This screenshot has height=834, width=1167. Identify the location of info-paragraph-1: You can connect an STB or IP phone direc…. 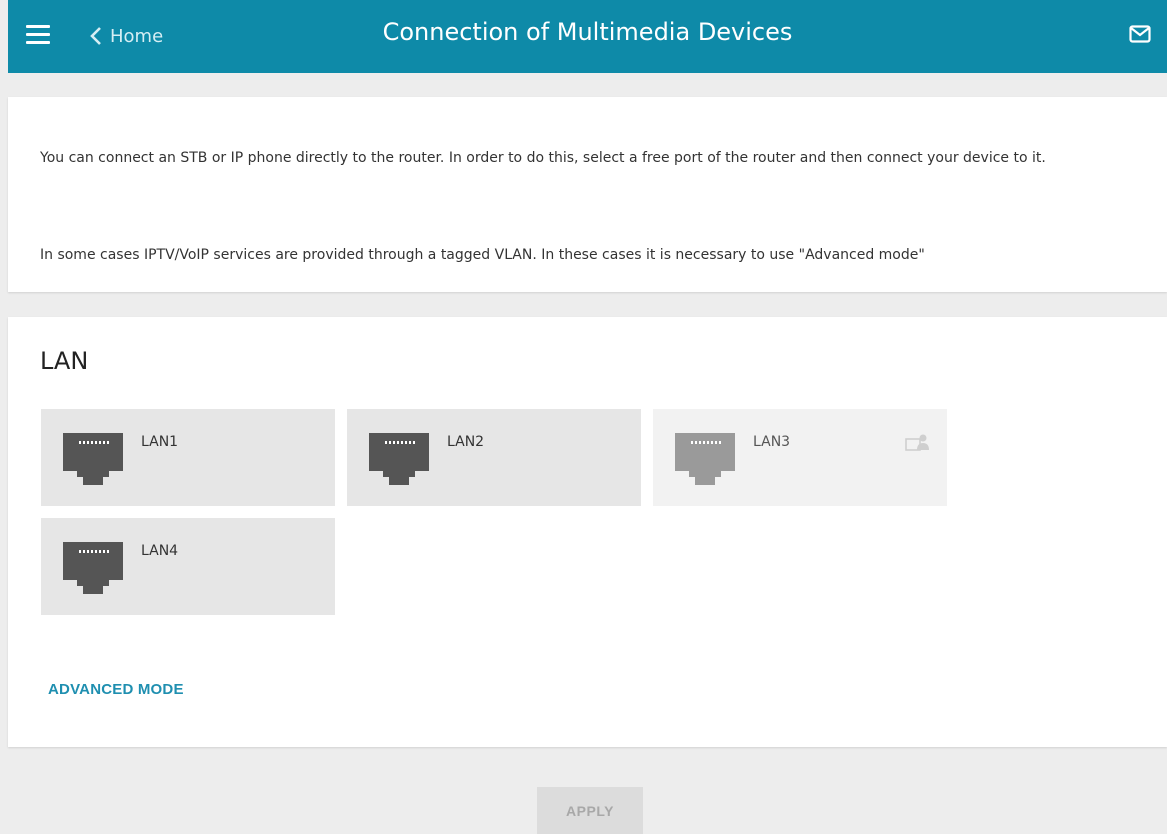
(543, 158).